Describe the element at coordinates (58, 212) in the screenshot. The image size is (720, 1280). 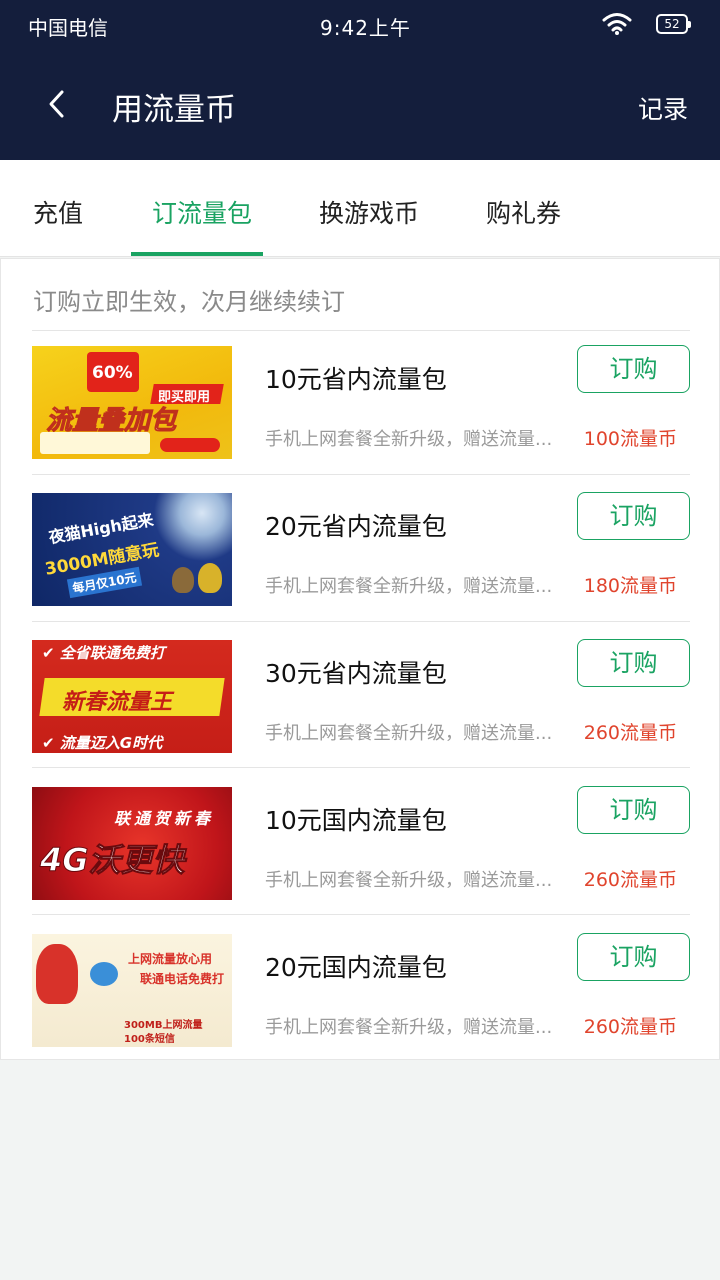
I see `tab-recharge: 充值` at that location.